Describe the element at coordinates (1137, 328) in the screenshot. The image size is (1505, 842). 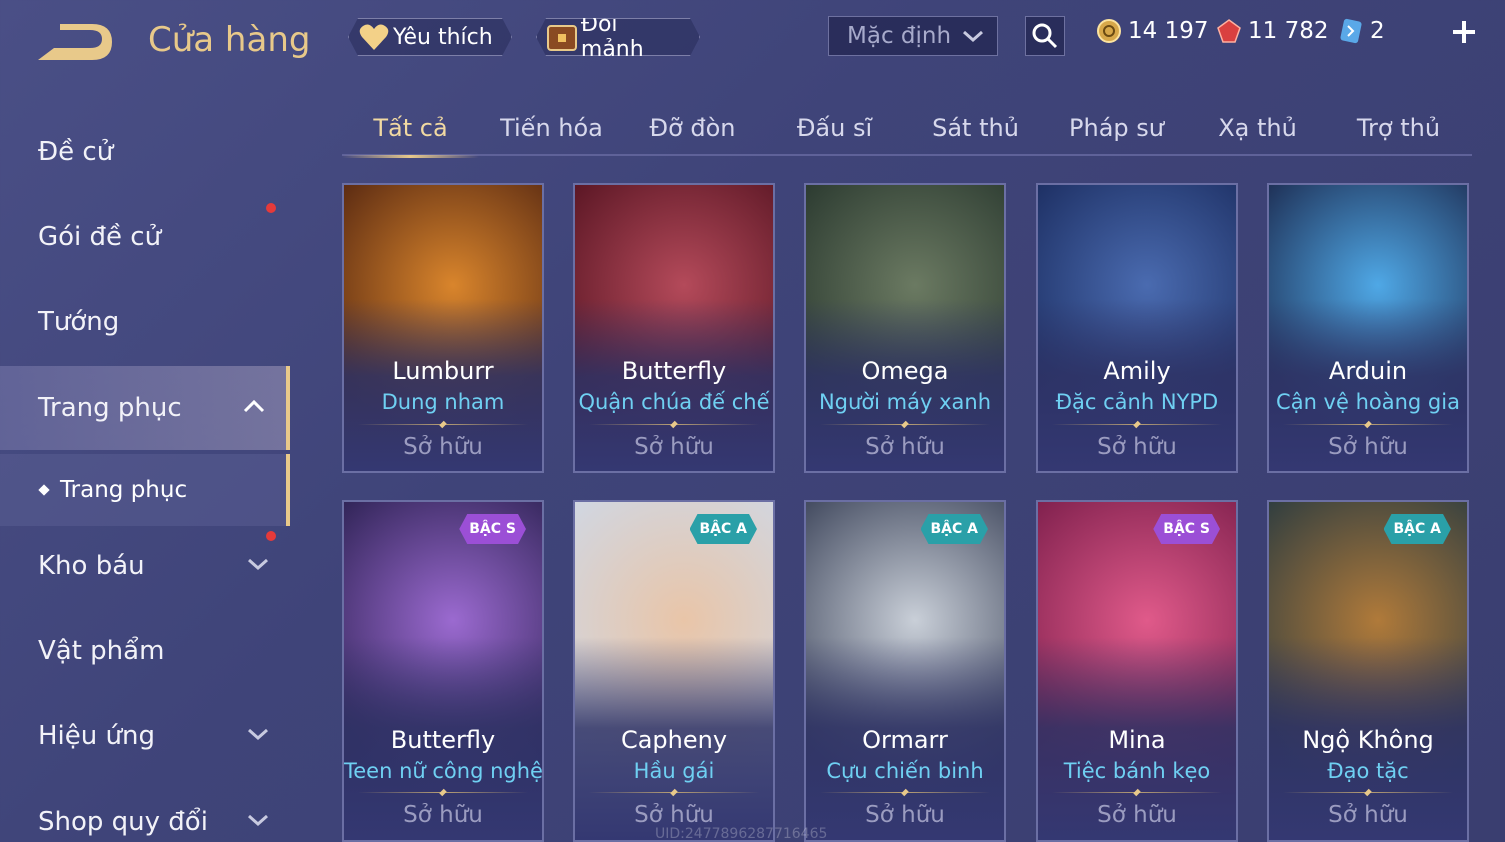
I see `skin-card: Amily Đặc cảnh NYPD Sở hữu` at that location.